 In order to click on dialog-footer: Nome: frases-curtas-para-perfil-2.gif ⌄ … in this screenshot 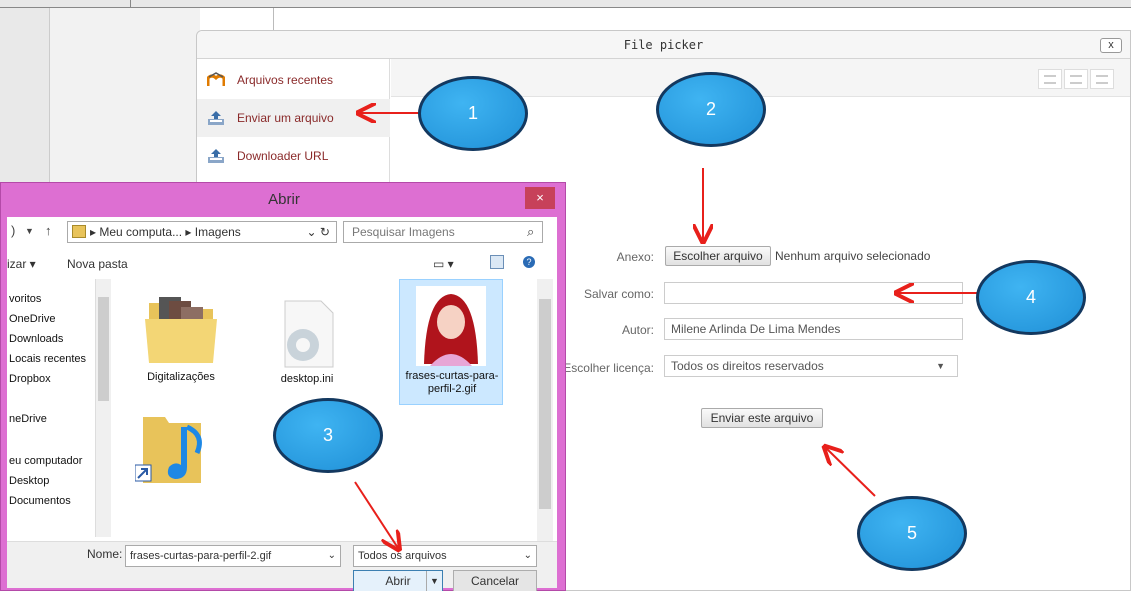, I will do `click(282, 566)`.